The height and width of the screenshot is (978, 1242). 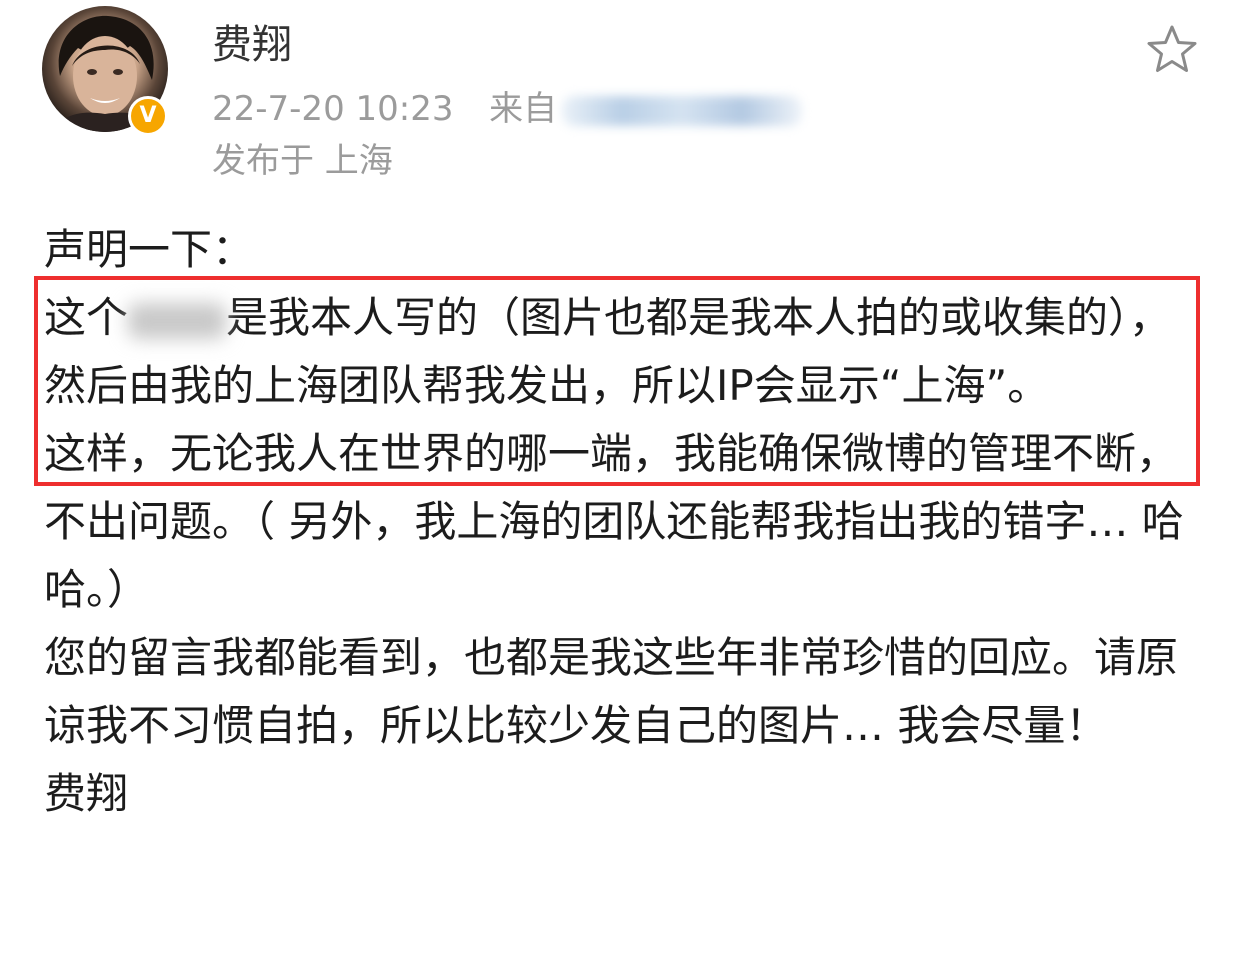 What do you see at coordinates (86, 793) in the screenshot?
I see `content-signature: 费翔` at bounding box center [86, 793].